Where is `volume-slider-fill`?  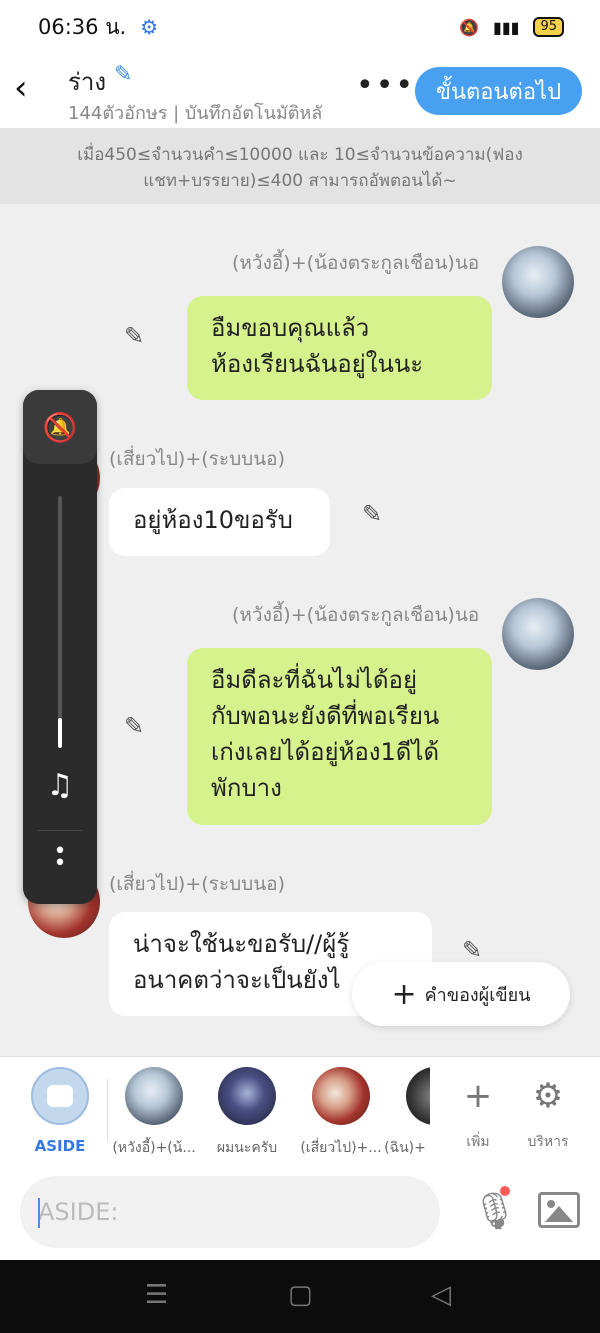 volume-slider-fill is located at coordinates (60, 733).